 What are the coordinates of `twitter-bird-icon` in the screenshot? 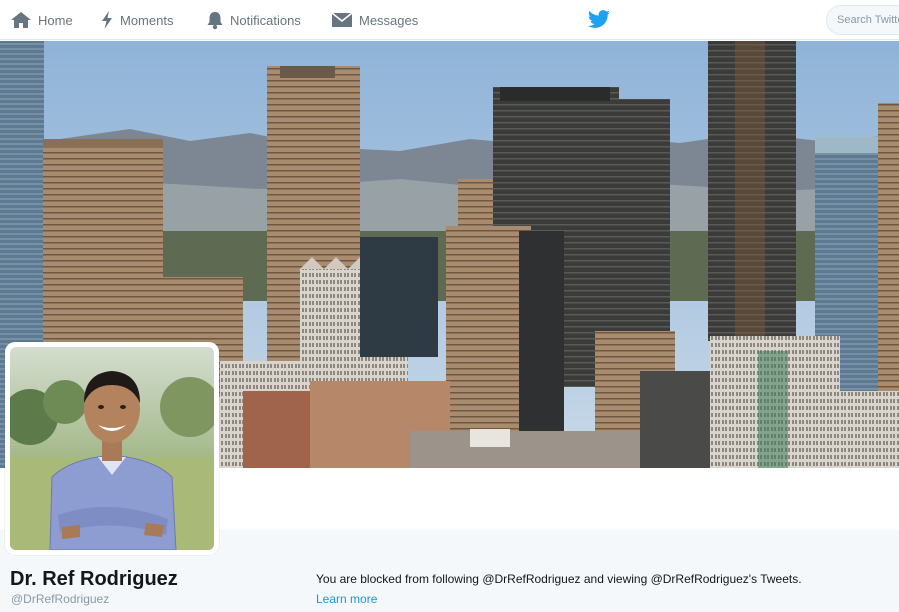 It's located at (599, 20).